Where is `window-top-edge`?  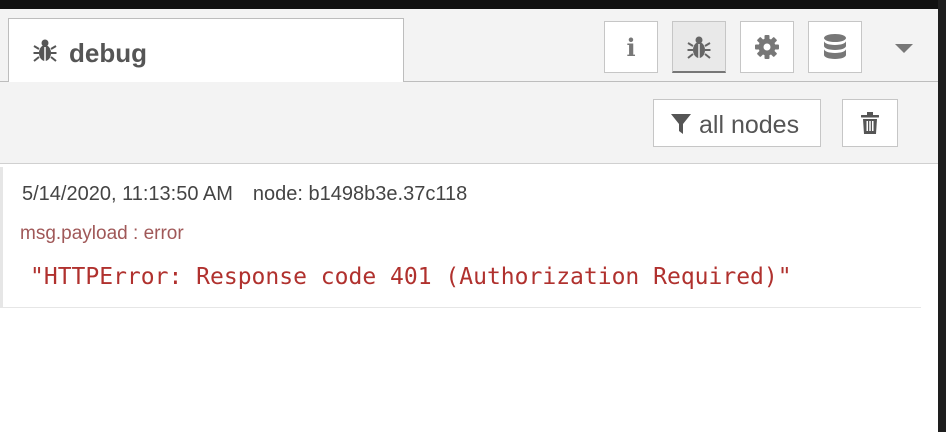
window-top-edge is located at coordinates (473, 4).